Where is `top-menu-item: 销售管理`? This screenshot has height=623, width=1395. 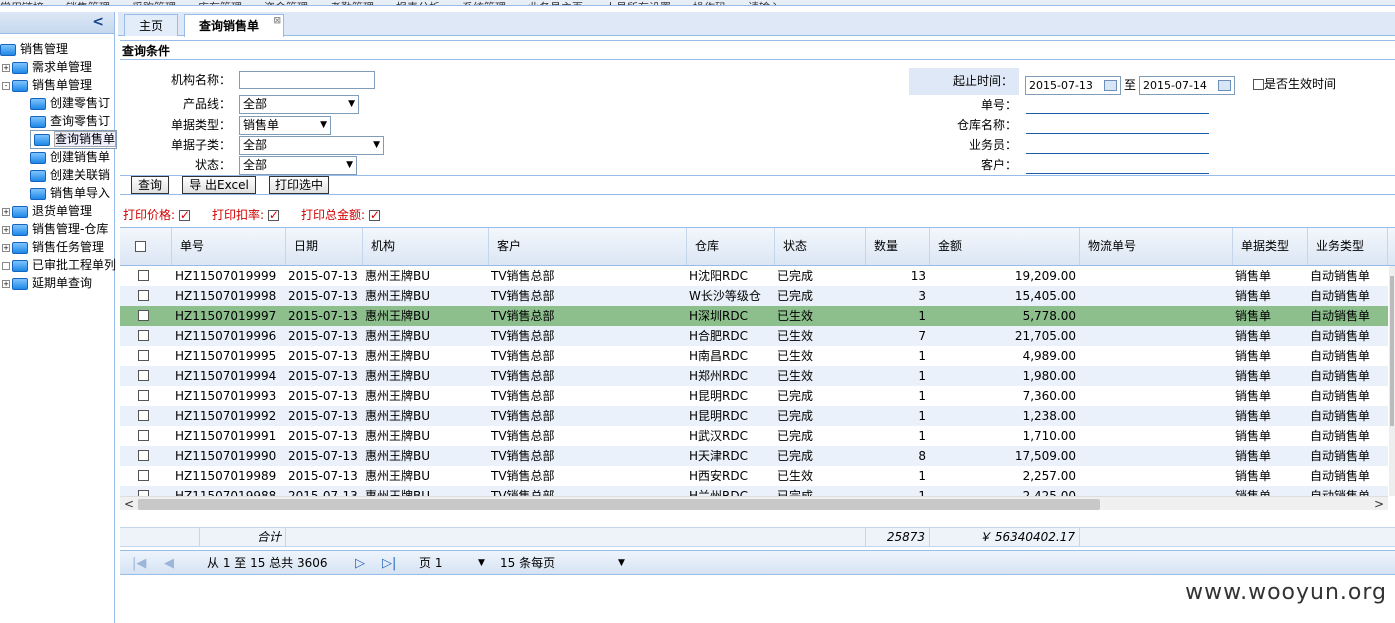
top-menu-item: 销售管理 is located at coordinates (88, 3).